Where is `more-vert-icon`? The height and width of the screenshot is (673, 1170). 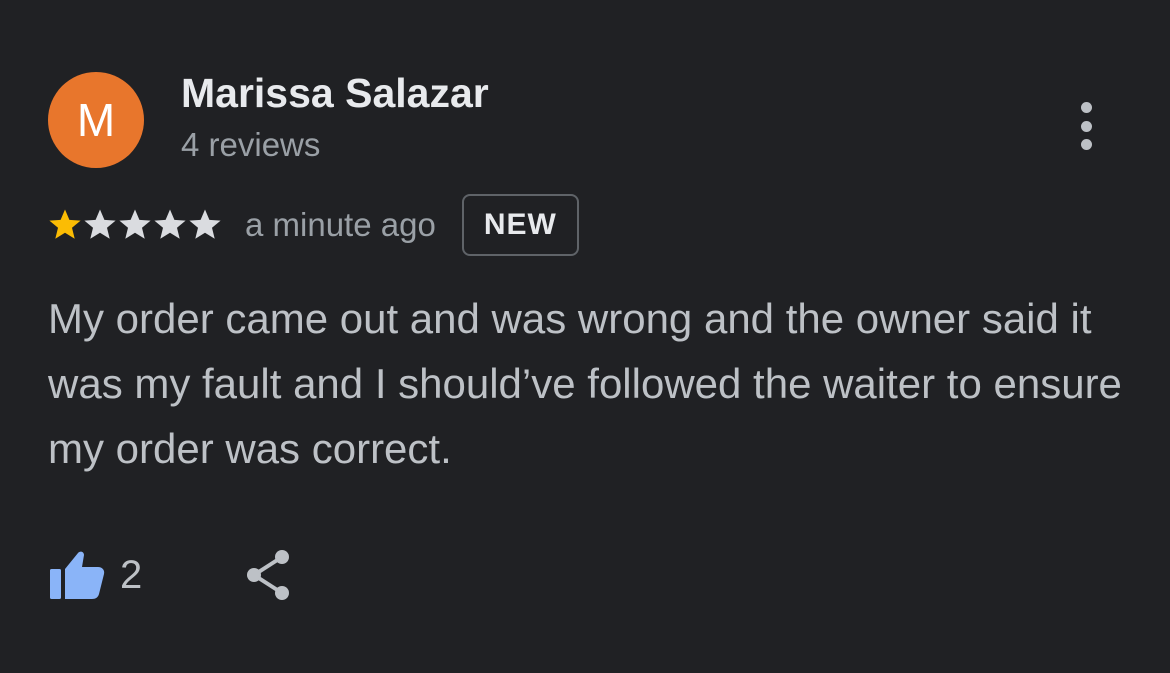
more-vert-icon is located at coordinates (1086, 107).